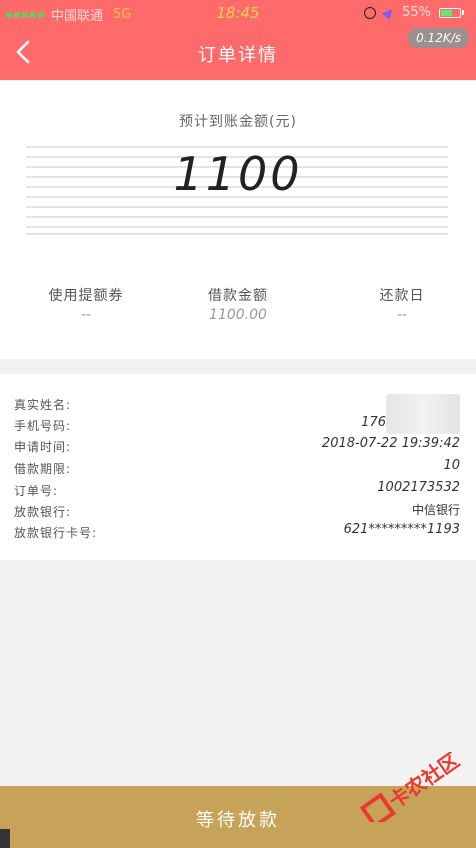 This screenshot has width=476, height=848. I want to click on stat-coupon-label: 使用提额券, so click(86, 296).